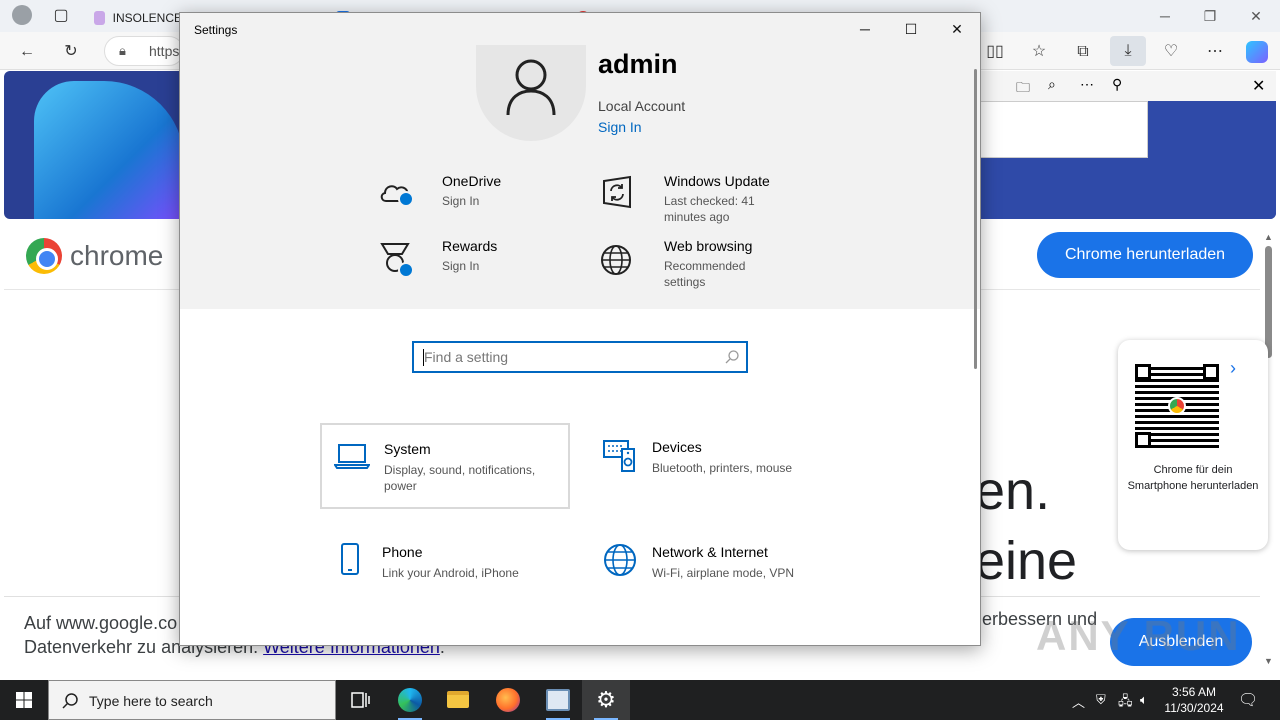 This screenshot has width=1280, height=720. Describe the element at coordinates (1193, 478) in the screenshot. I see `qr-caption: Chrome für dein Smartphone herunterladen` at that location.